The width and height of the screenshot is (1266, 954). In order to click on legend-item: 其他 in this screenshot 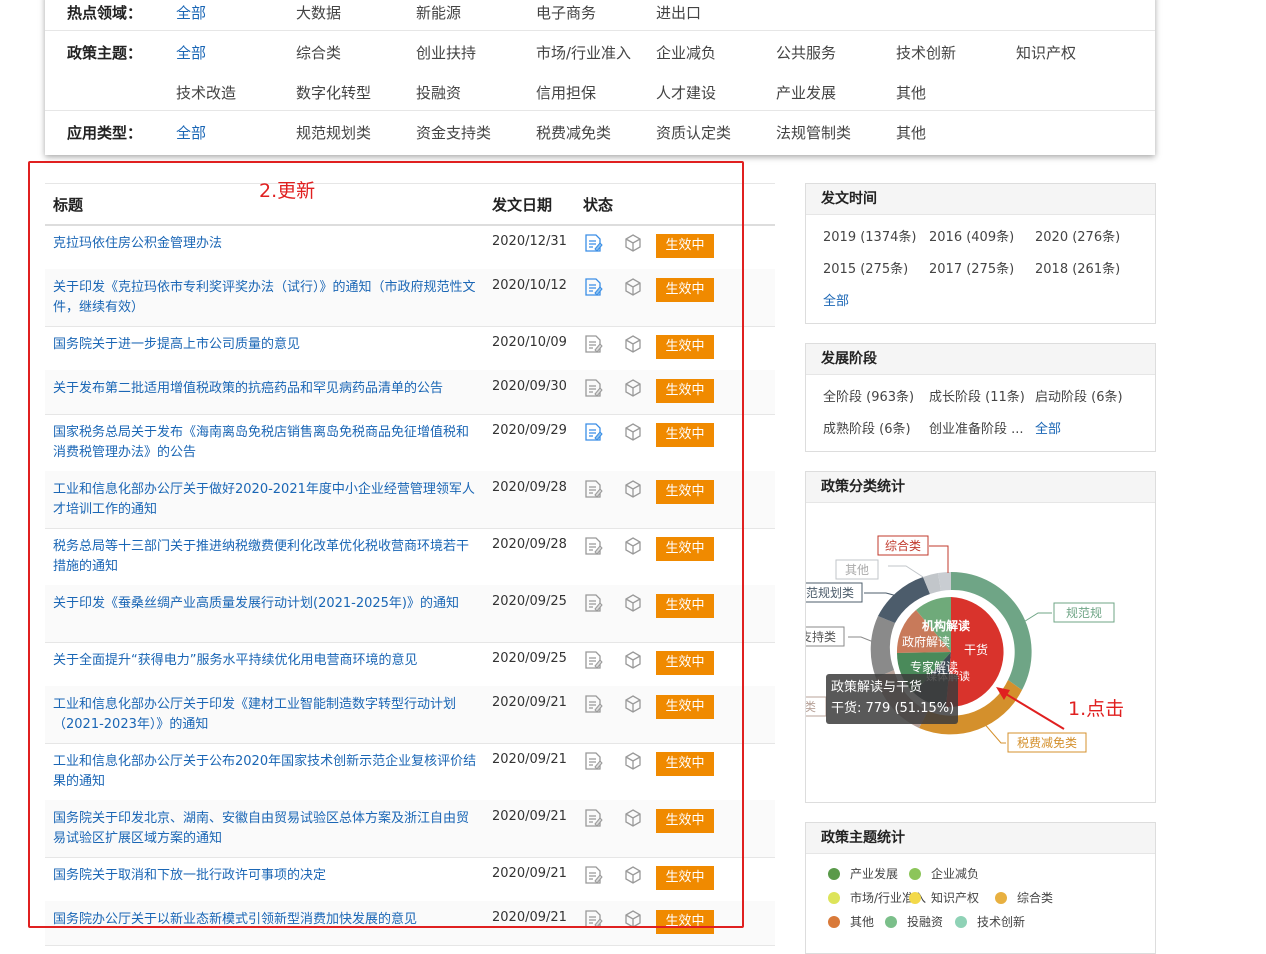, I will do `click(851, 921)`.